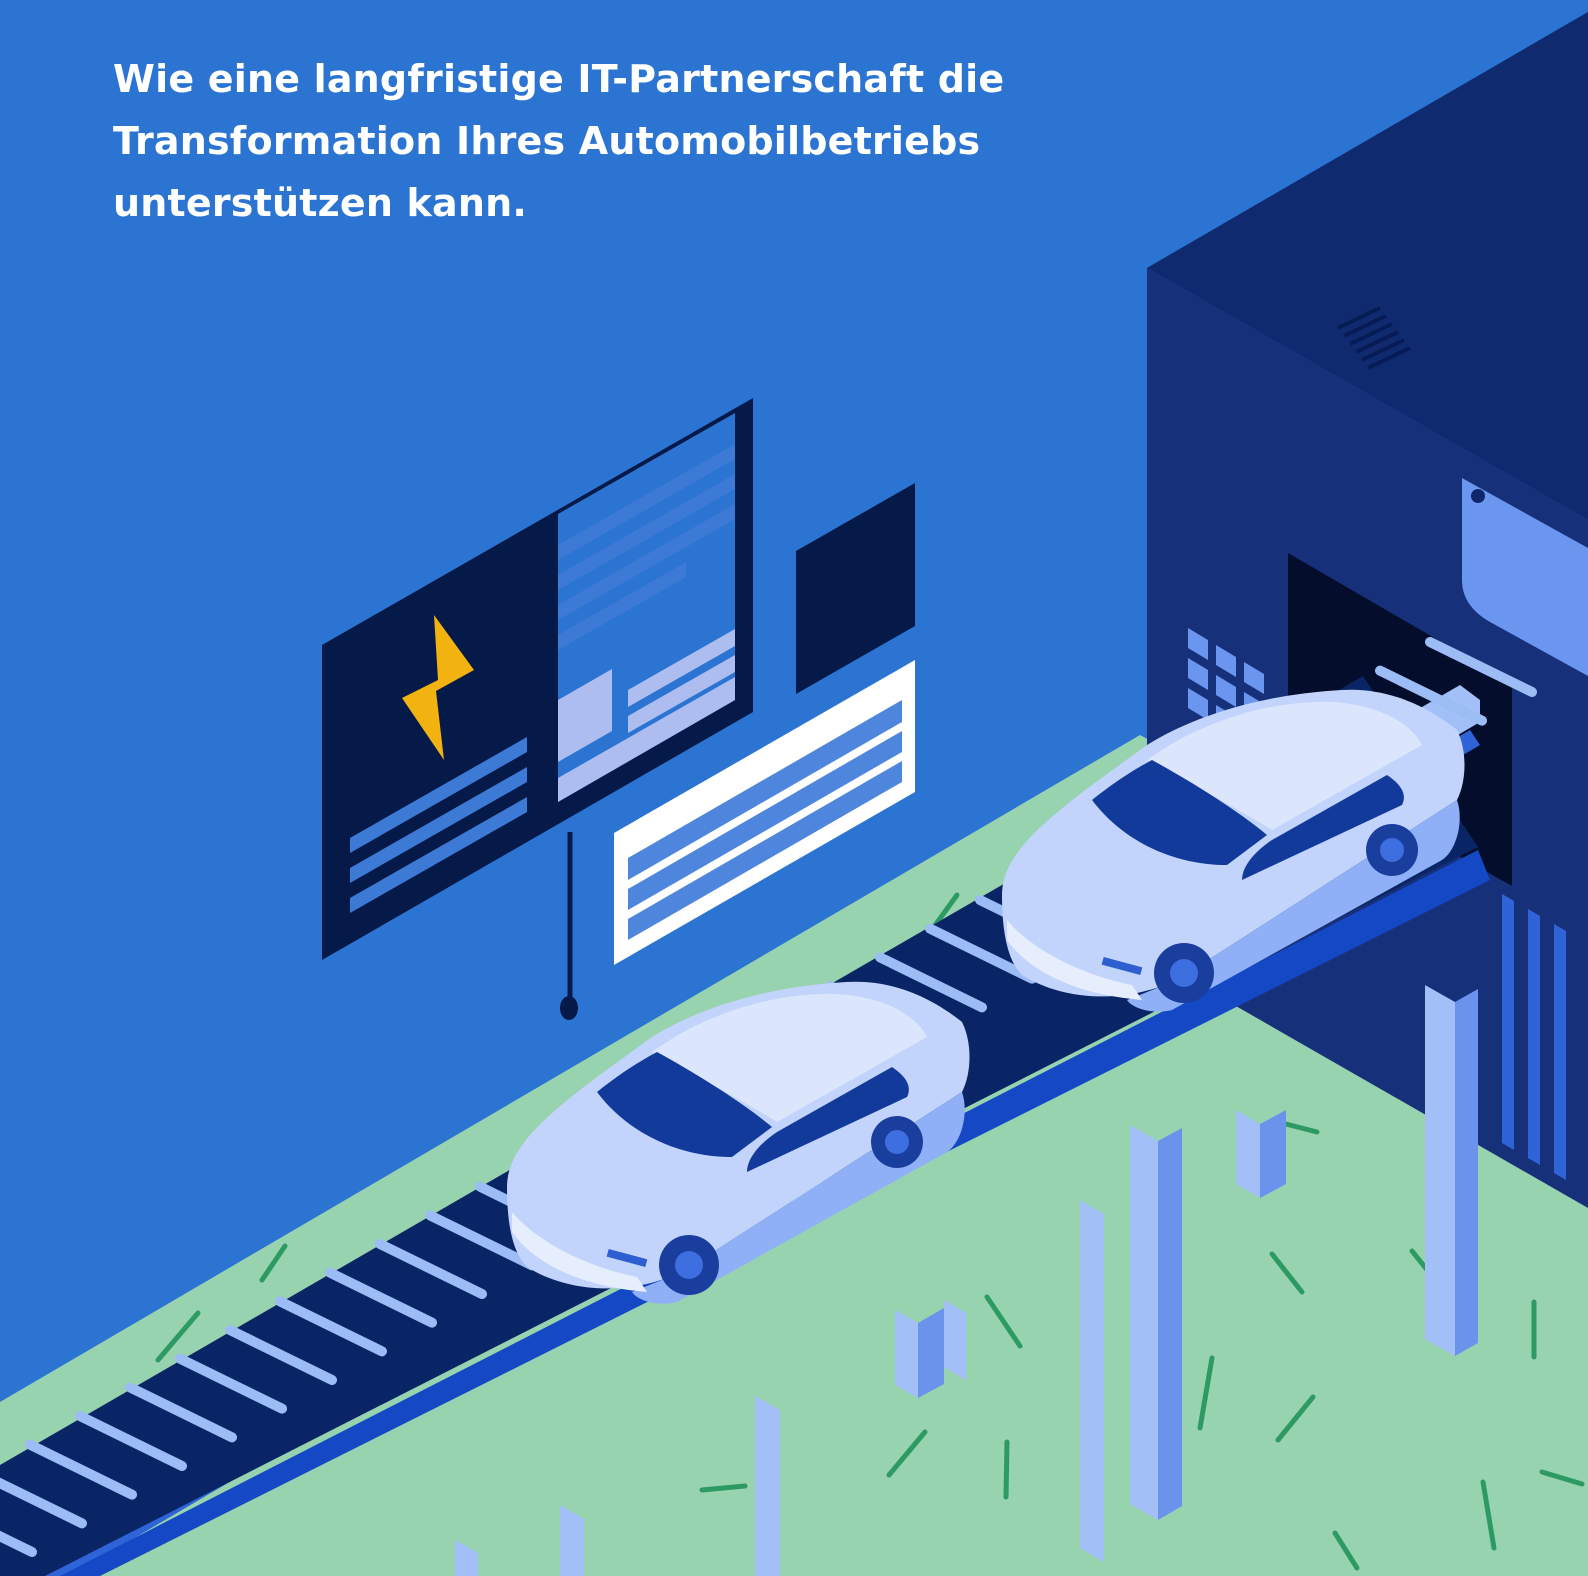  I want to click on headline-line: Transformation Ihres Automobilbetriebs, so click(547, 141).